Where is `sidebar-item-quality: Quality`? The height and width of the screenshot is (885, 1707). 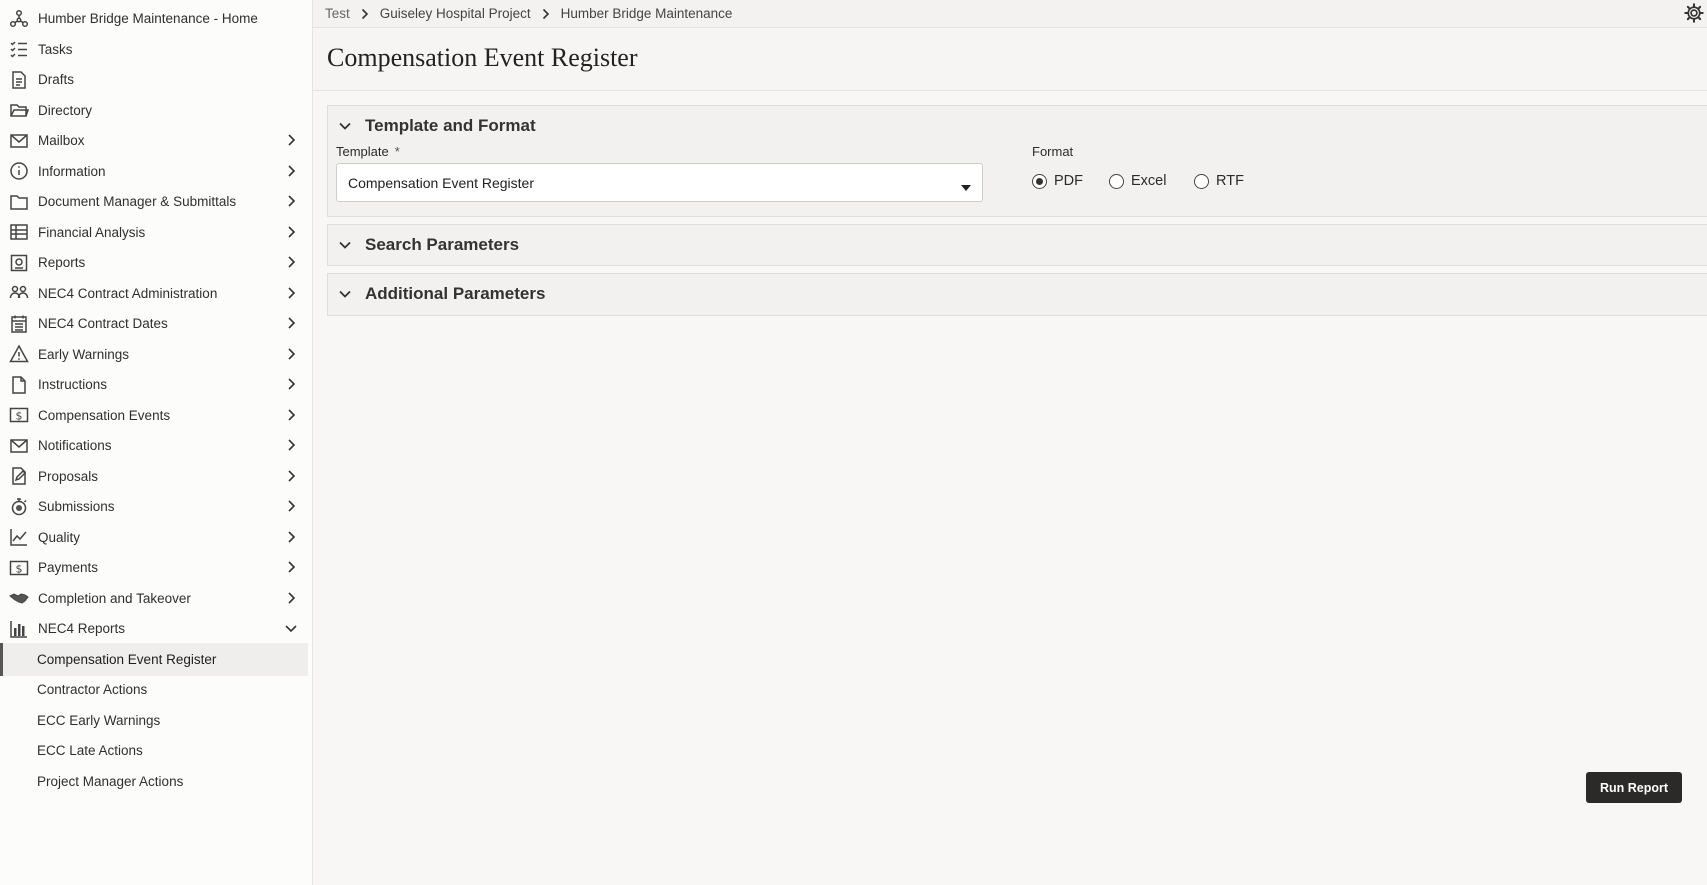 sidebar-item-quality: Quality is located at coordinates (156, 537).